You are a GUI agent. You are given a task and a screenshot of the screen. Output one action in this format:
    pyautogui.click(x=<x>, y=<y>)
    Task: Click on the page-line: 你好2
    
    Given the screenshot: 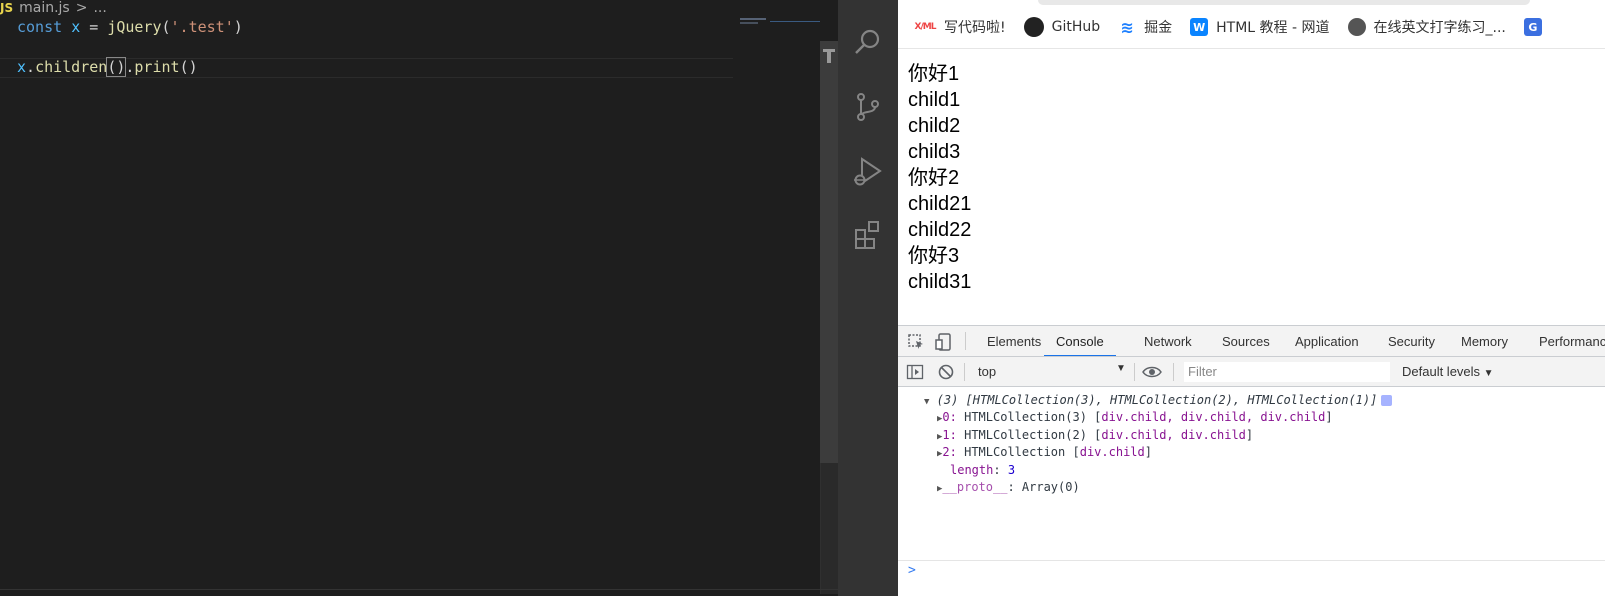 What is the action you would take?
    pyautogui.click(x=934, y=178)
    